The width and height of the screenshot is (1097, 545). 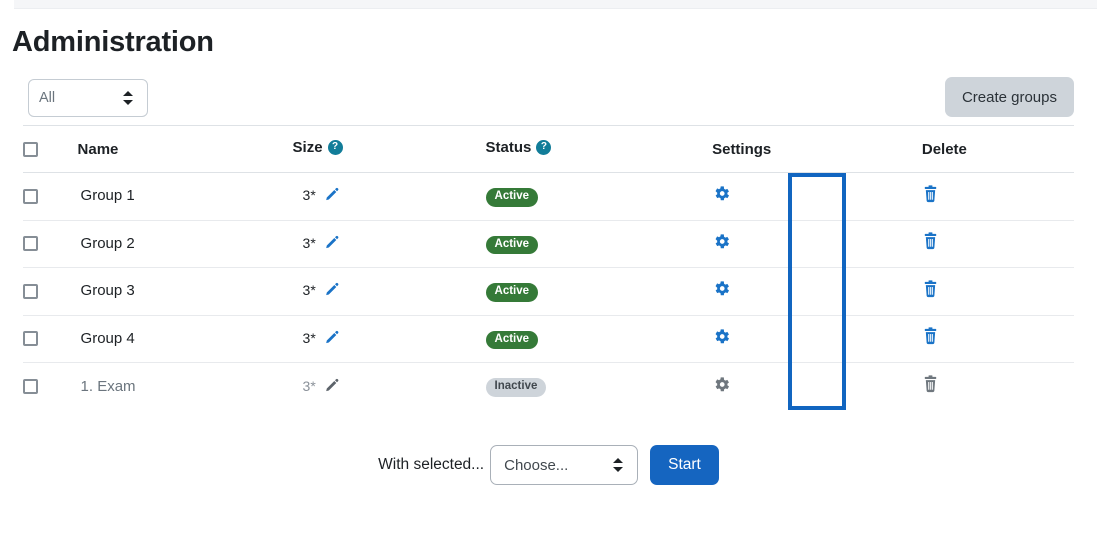 I want to click on table-row: Group 1 3* Active, so click(x=548, y=197).